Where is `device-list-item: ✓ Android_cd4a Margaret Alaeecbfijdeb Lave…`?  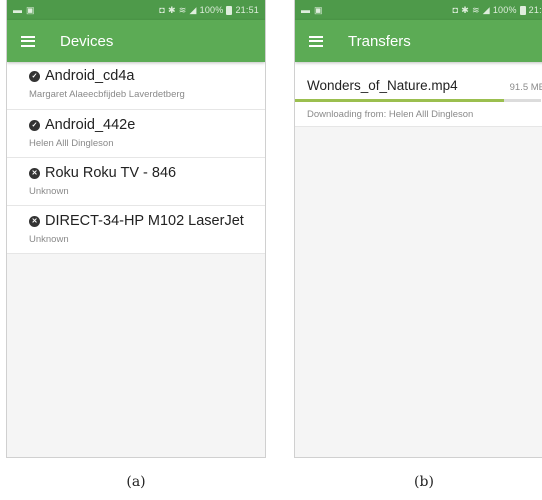
device-list-item: ✓ Android_cd4a Margaret Alaeecbfijdeb Lave… is located at coordinates (136, 86).